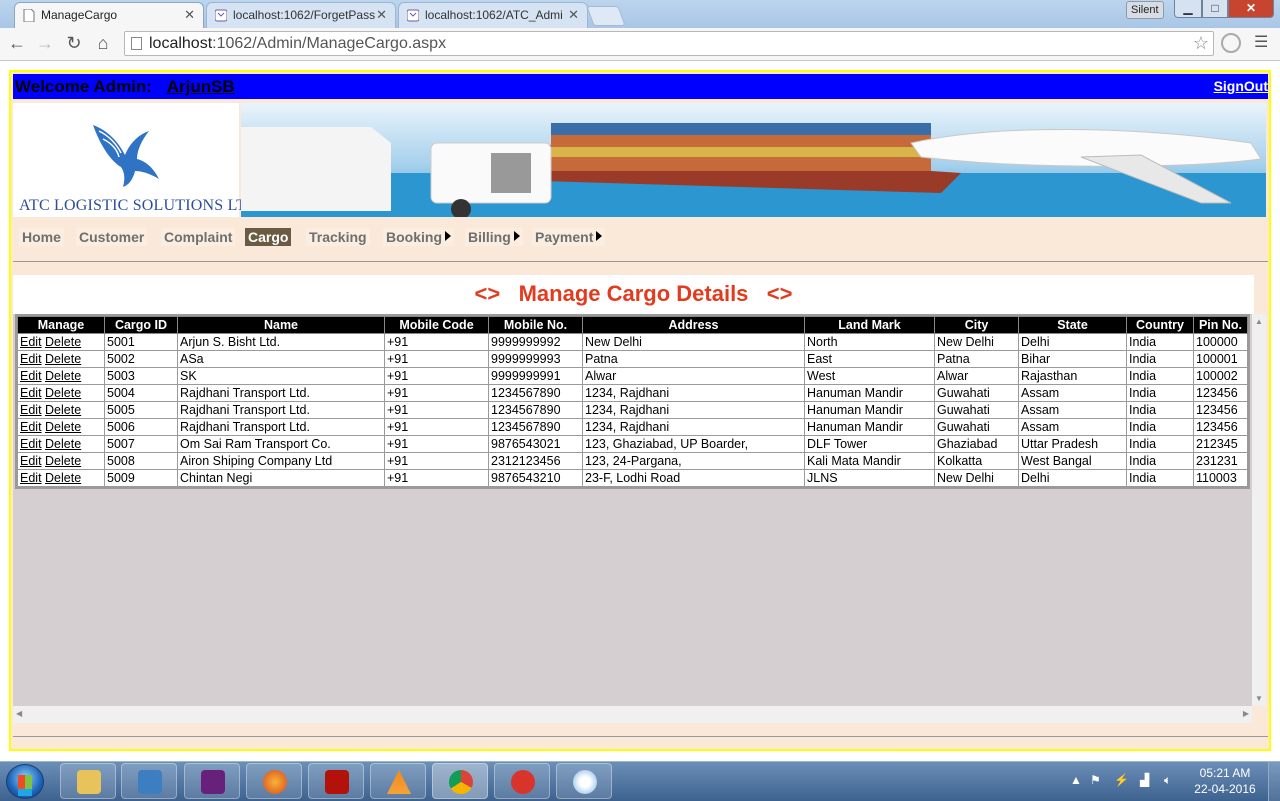 The width and height of the screenshot is (1280, 801). I want to click on scroll-up-arrow-icon: ▲, so click(1259, 321).